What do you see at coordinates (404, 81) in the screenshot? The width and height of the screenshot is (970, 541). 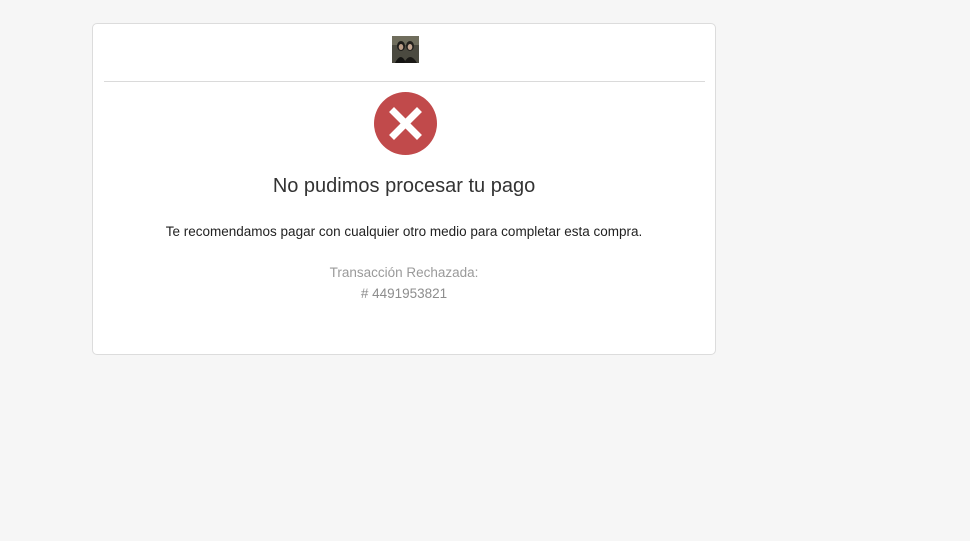 I see `header-divider` at bounding box center [404, 81].